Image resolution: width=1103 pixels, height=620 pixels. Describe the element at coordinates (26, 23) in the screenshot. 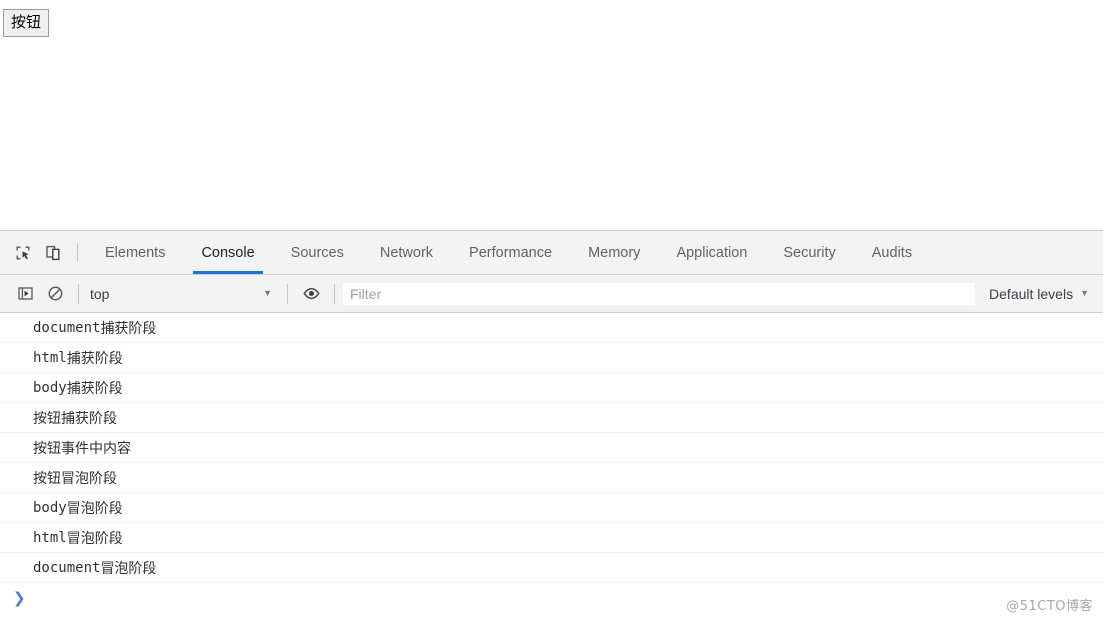

I see `page-button: 按钮` at that location.